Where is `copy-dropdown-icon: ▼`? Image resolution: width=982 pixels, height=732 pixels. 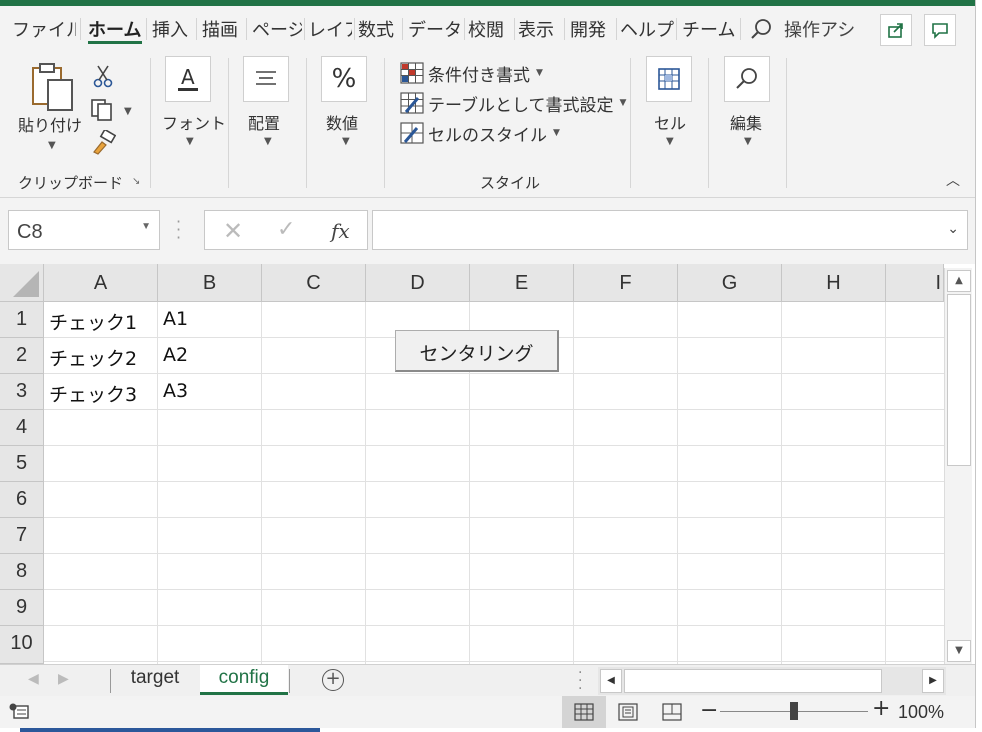
copy-dropdown-icon: ▼ is located at coordinates (128, 111).